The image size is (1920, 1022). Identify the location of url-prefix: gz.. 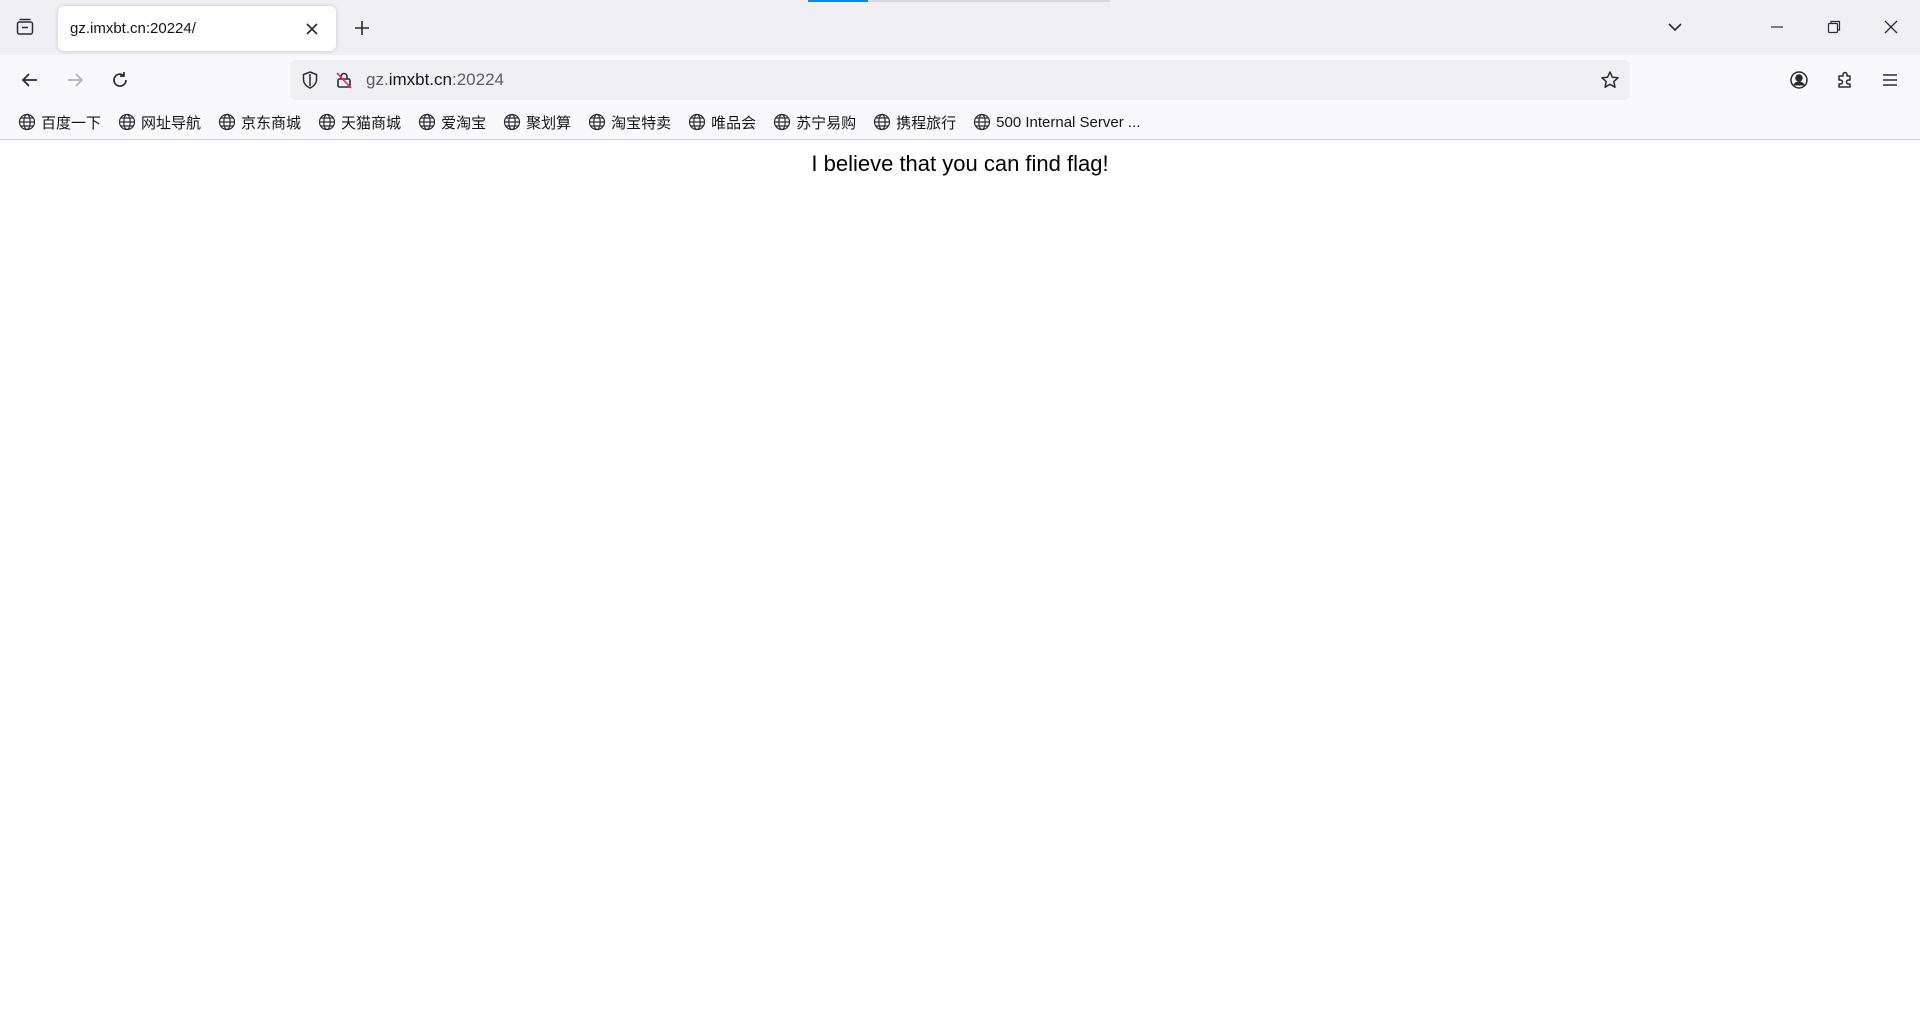
(377, 79).